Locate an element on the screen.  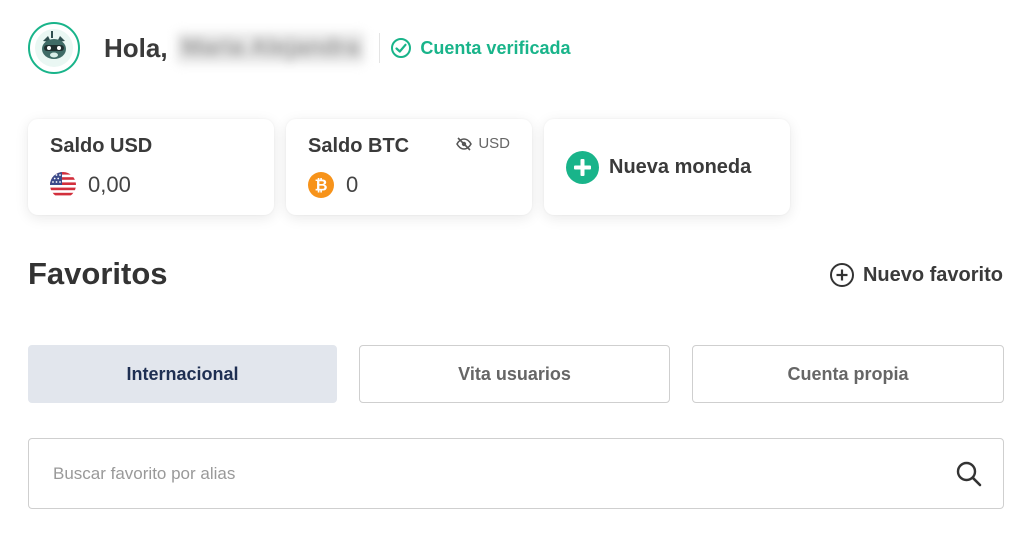
balance-card-btc: Saldo BTC USD ₿ 0 is located at coordinates (409, 167).